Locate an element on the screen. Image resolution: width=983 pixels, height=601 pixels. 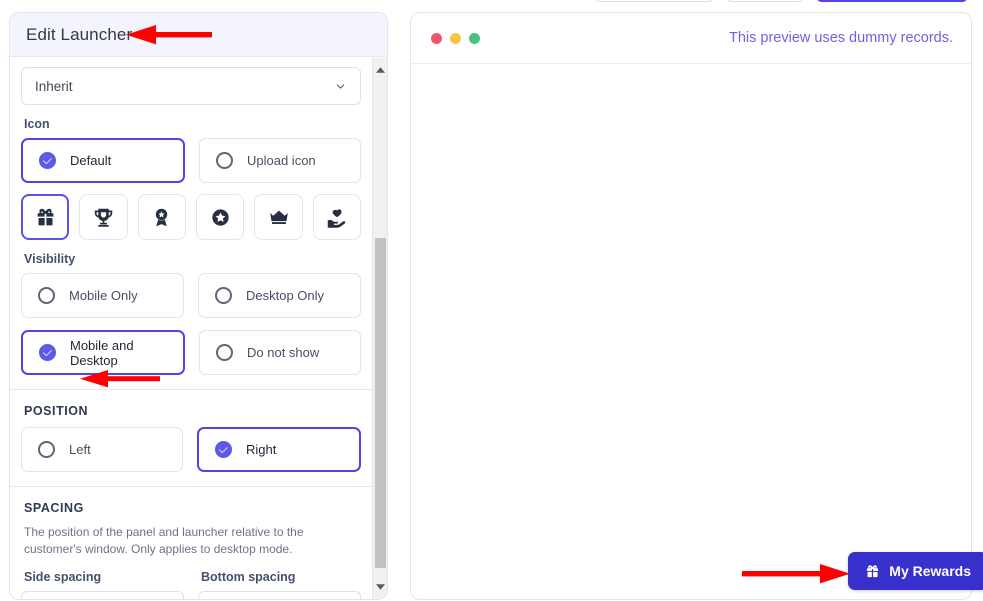
window-dots is located at coordinates (455, 38).